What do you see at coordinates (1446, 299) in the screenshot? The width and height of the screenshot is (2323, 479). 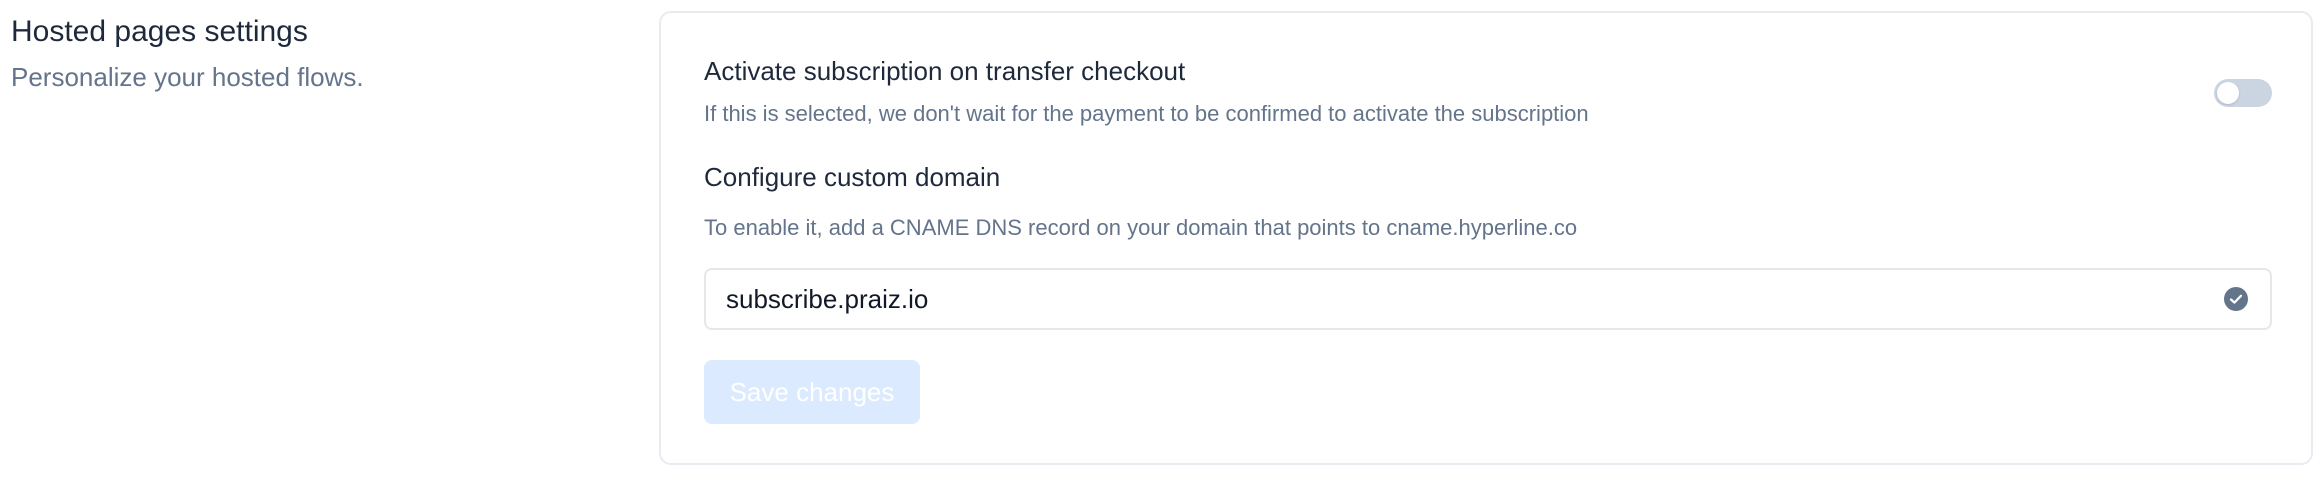 I see `custom-domain-input` at bounding box center [1446, 299].